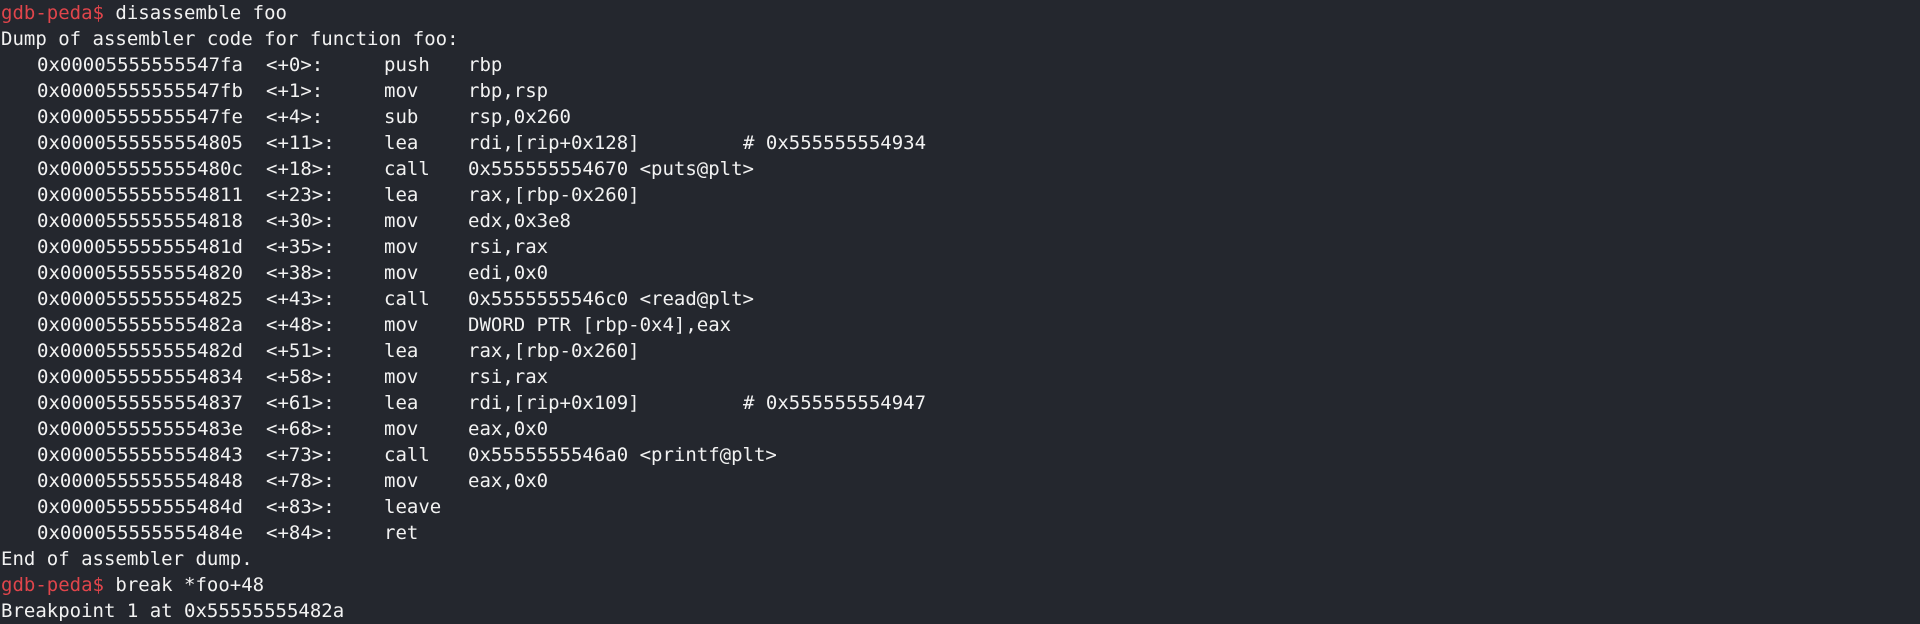  What do you see at coordinates (127, 559) in the screenshot?
I see `dump-footer: End of assembler dump.` at bounding box center [127, 559].